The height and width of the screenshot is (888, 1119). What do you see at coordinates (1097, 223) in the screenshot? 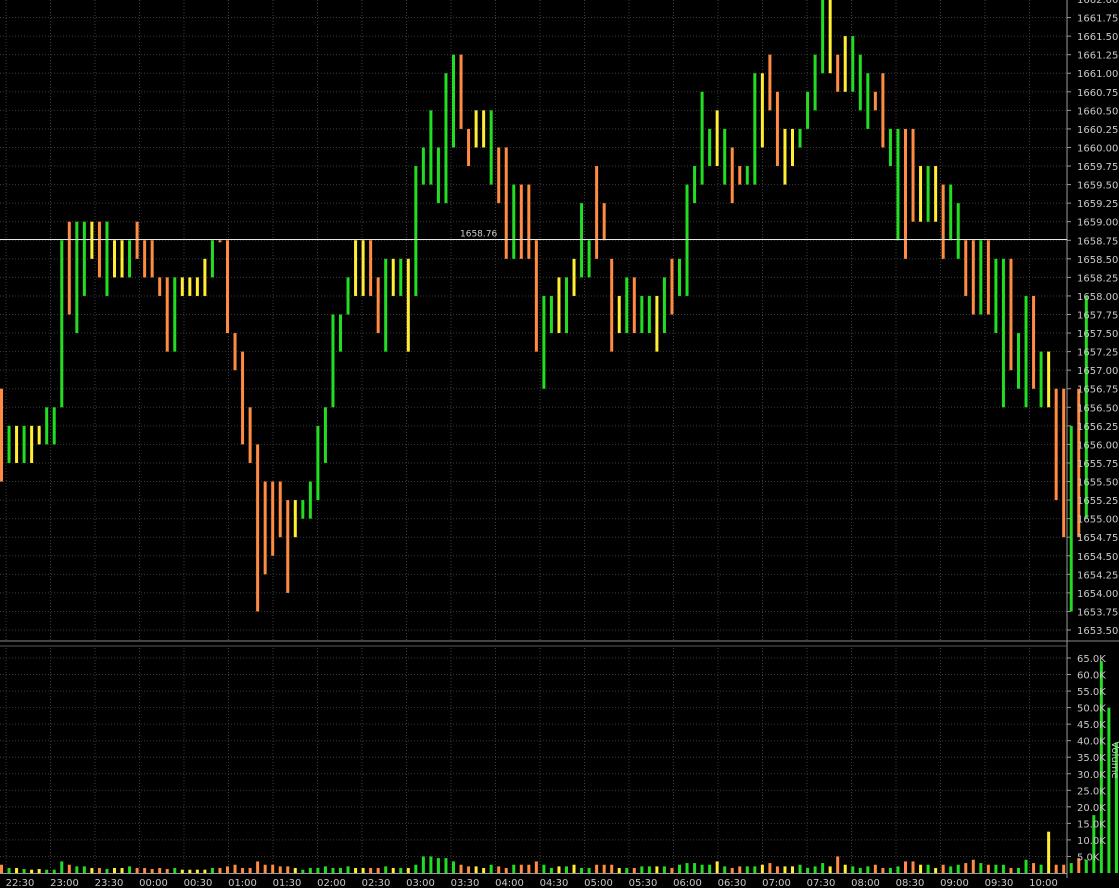
I see `price-tick-label: 1659.00` at bounding box center [1097, 223].